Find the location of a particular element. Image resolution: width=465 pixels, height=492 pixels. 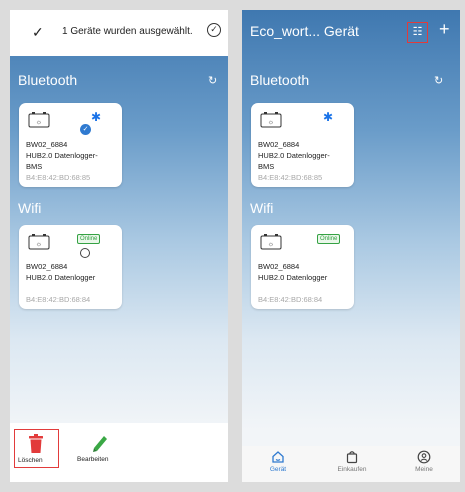

add-device-icon: + is located at coordinates (444, 29).